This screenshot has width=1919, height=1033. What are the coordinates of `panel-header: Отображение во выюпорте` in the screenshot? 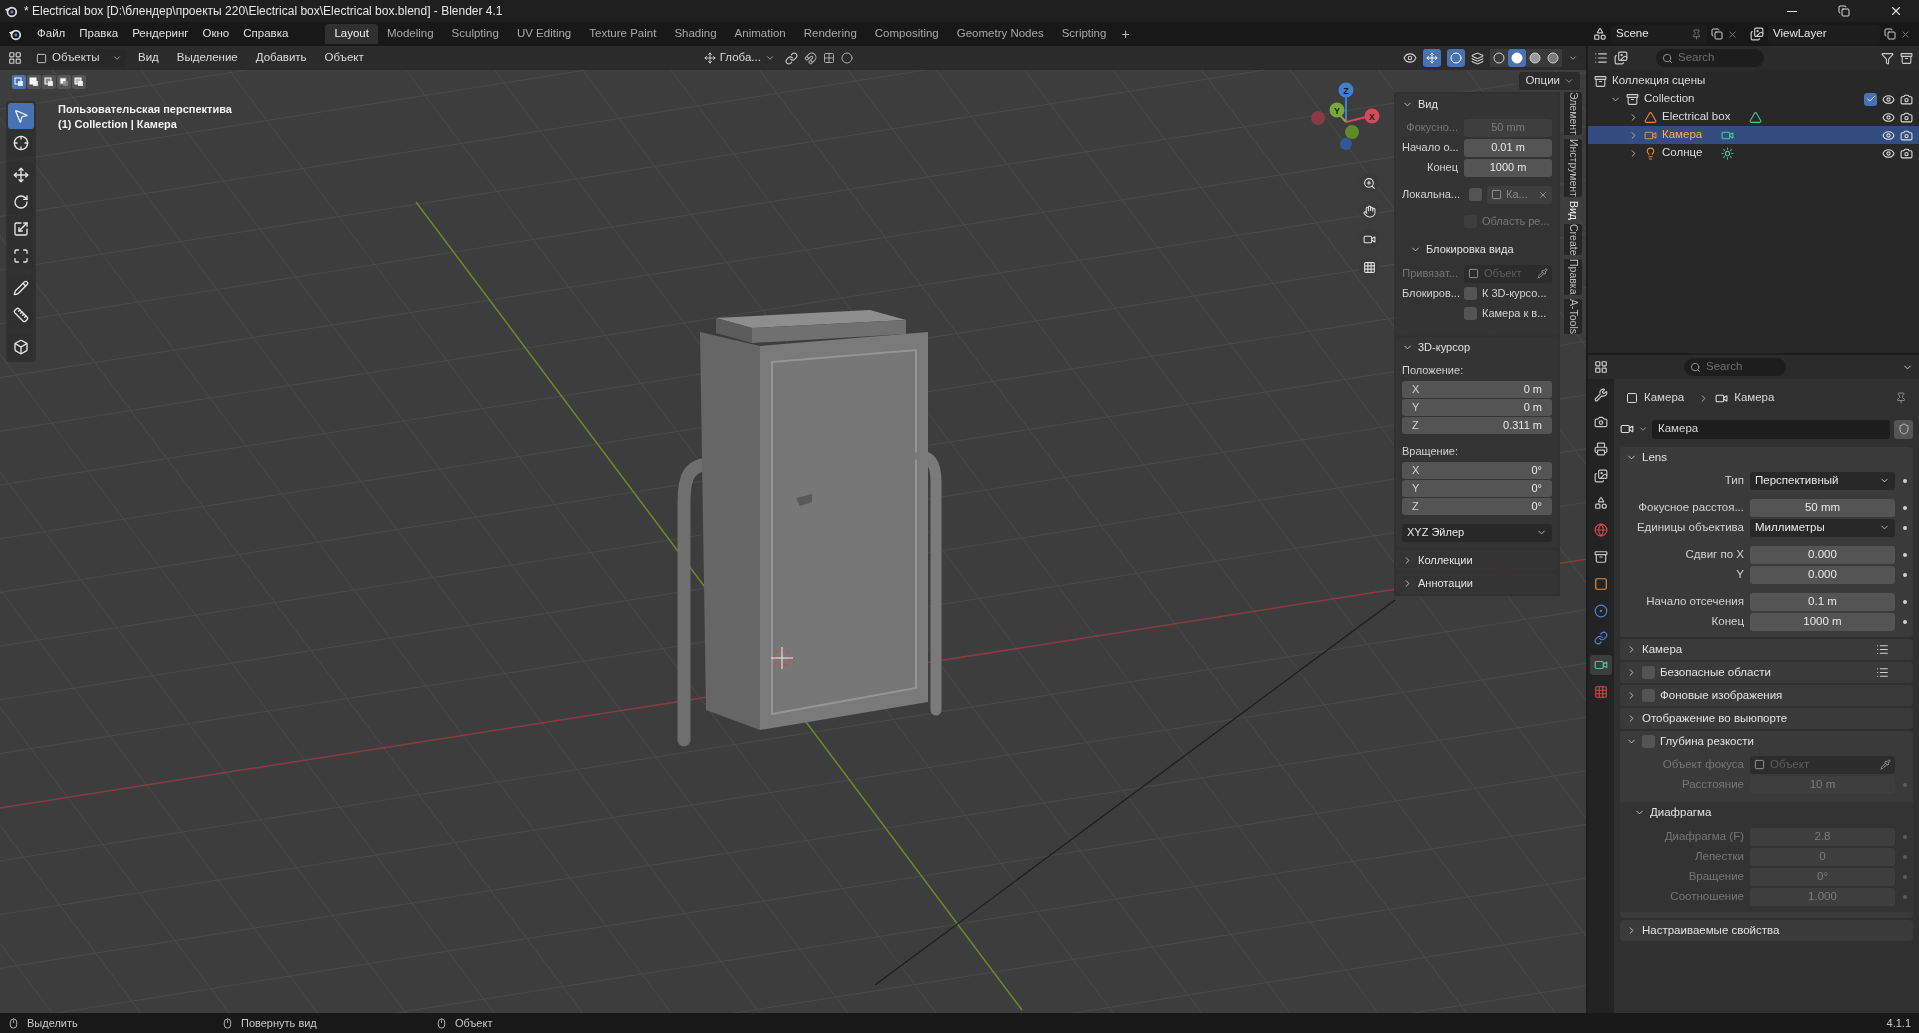 It's located at (1766, 718).